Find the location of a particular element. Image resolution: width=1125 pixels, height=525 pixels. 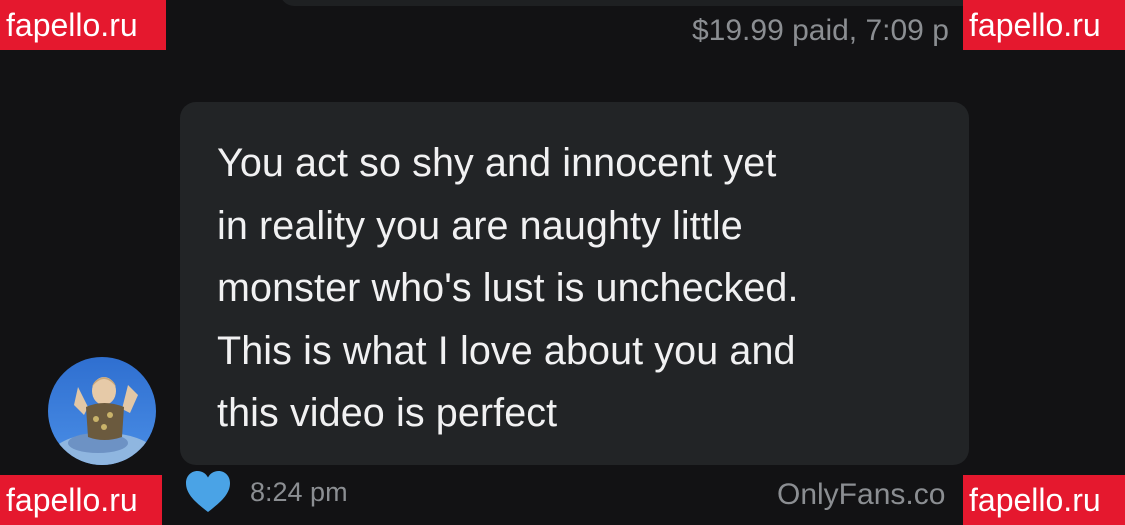

site-watermark-text: OnlyFans.co is located at coordinates (861, 494).